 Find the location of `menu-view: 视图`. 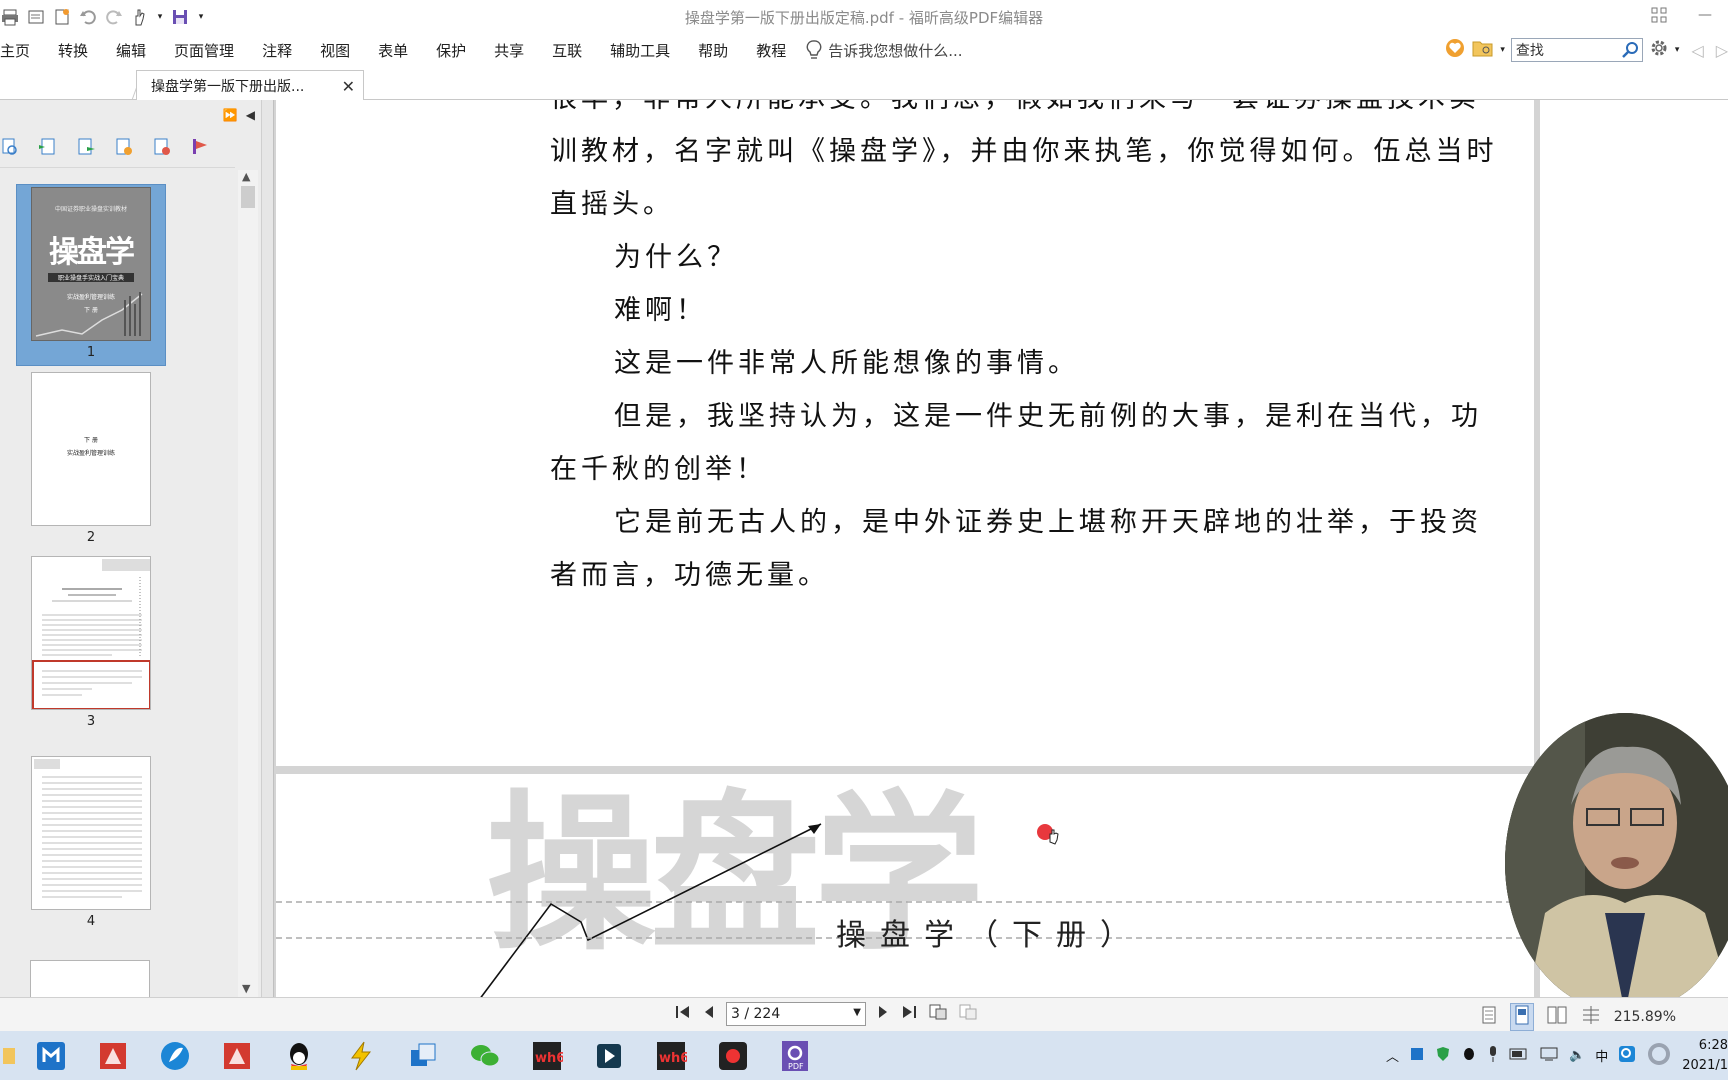

menu-view: 视图 is located at coordinates (335, 50).